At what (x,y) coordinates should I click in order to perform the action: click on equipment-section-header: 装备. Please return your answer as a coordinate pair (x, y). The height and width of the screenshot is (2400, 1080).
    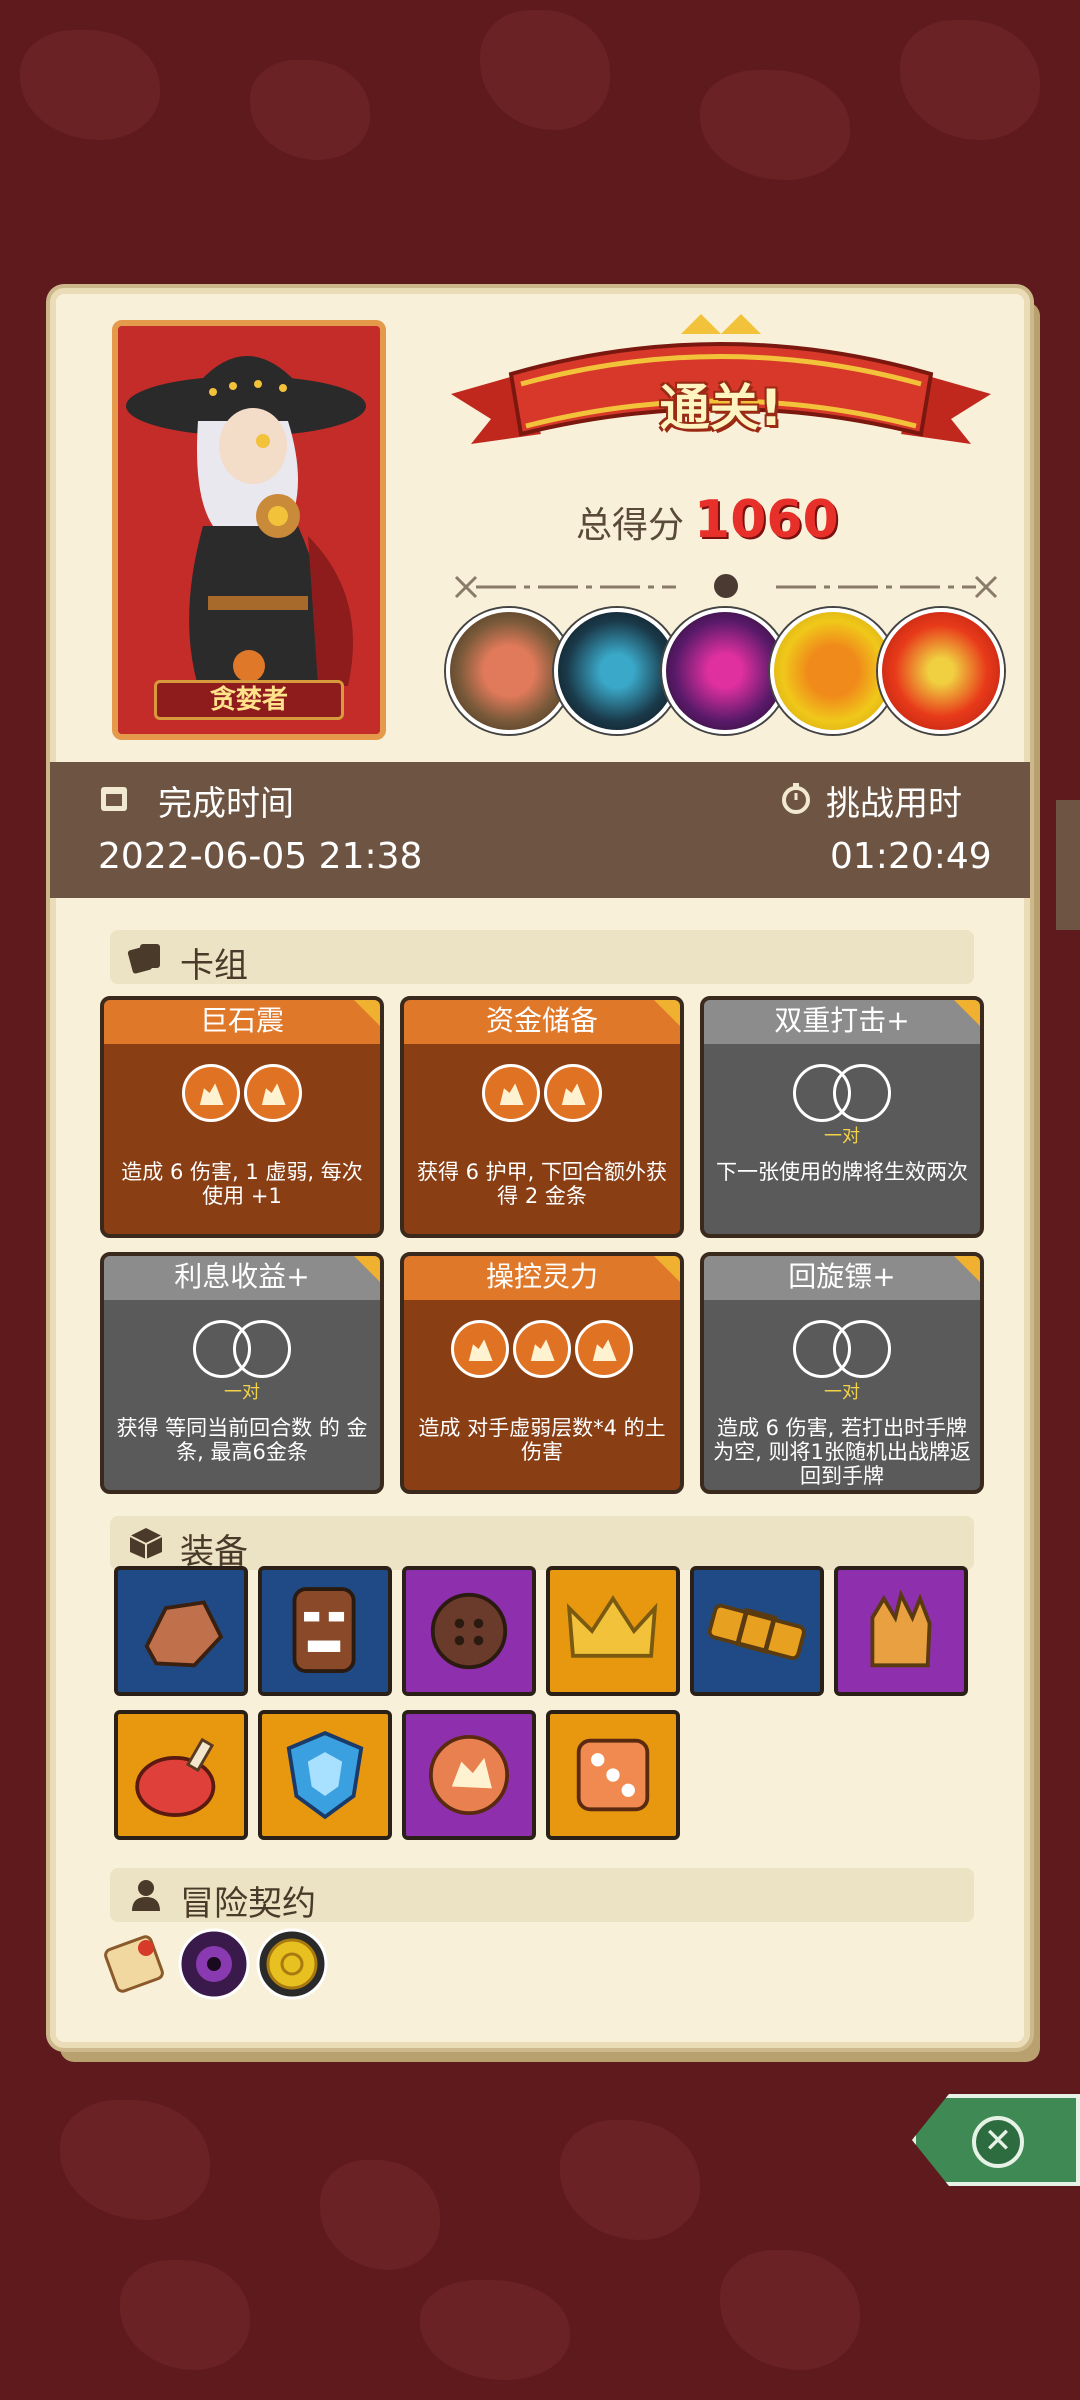
    Looking at the image, I should click on (542, 1544).